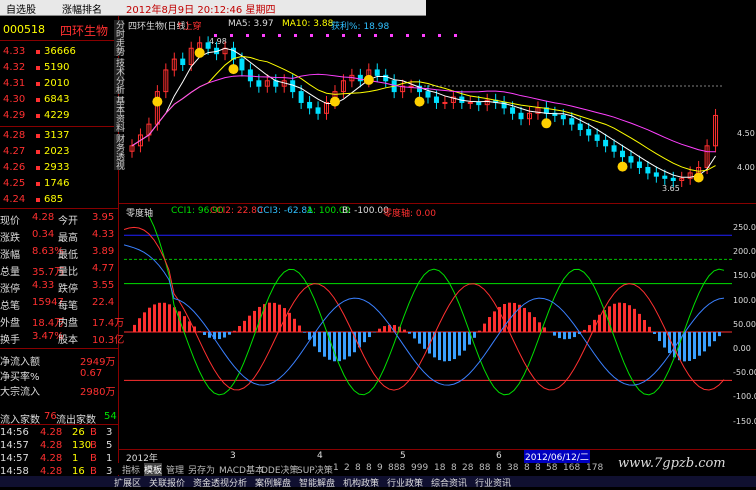  What do you see at coordinates (43, 217) in the screenshot?
I see `quote-value: 4.28` at bounding box center [43, 217].